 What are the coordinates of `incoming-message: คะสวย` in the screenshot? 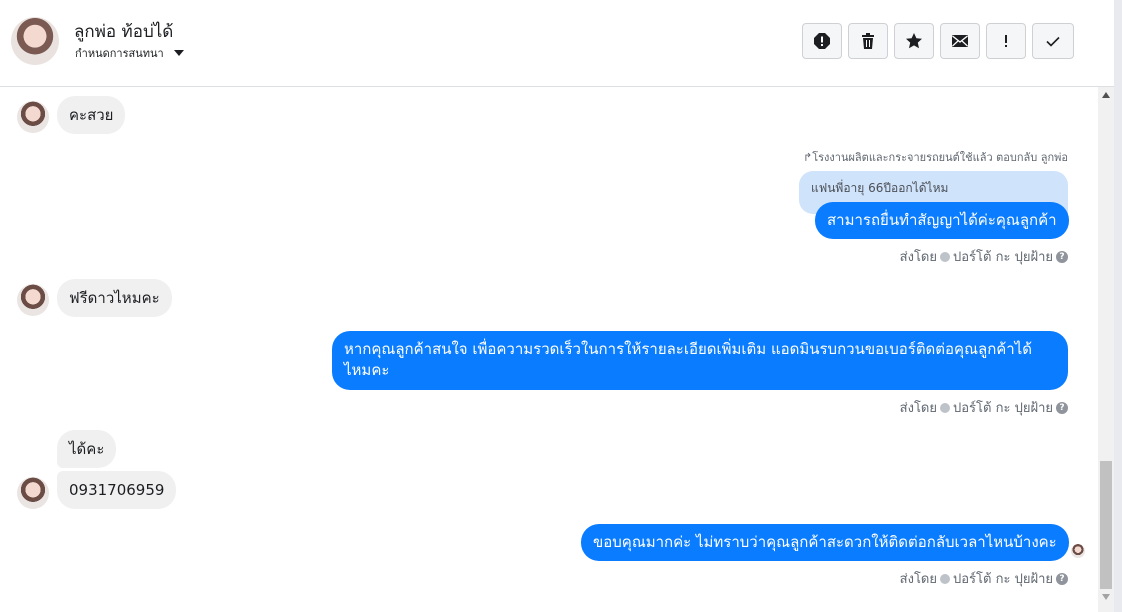 It's located at (91, 115).